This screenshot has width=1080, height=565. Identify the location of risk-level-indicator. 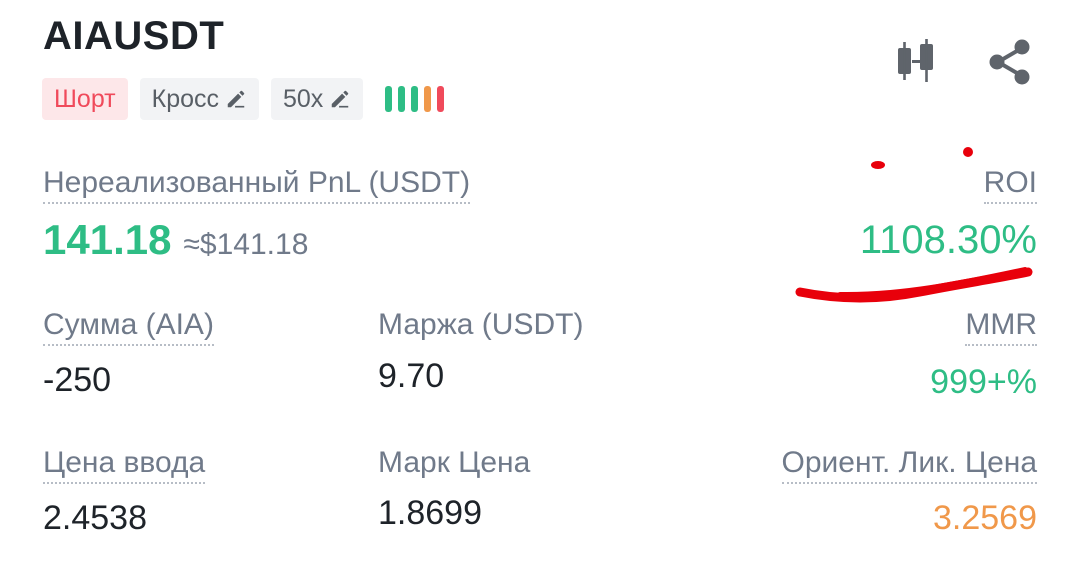
(415, 99).